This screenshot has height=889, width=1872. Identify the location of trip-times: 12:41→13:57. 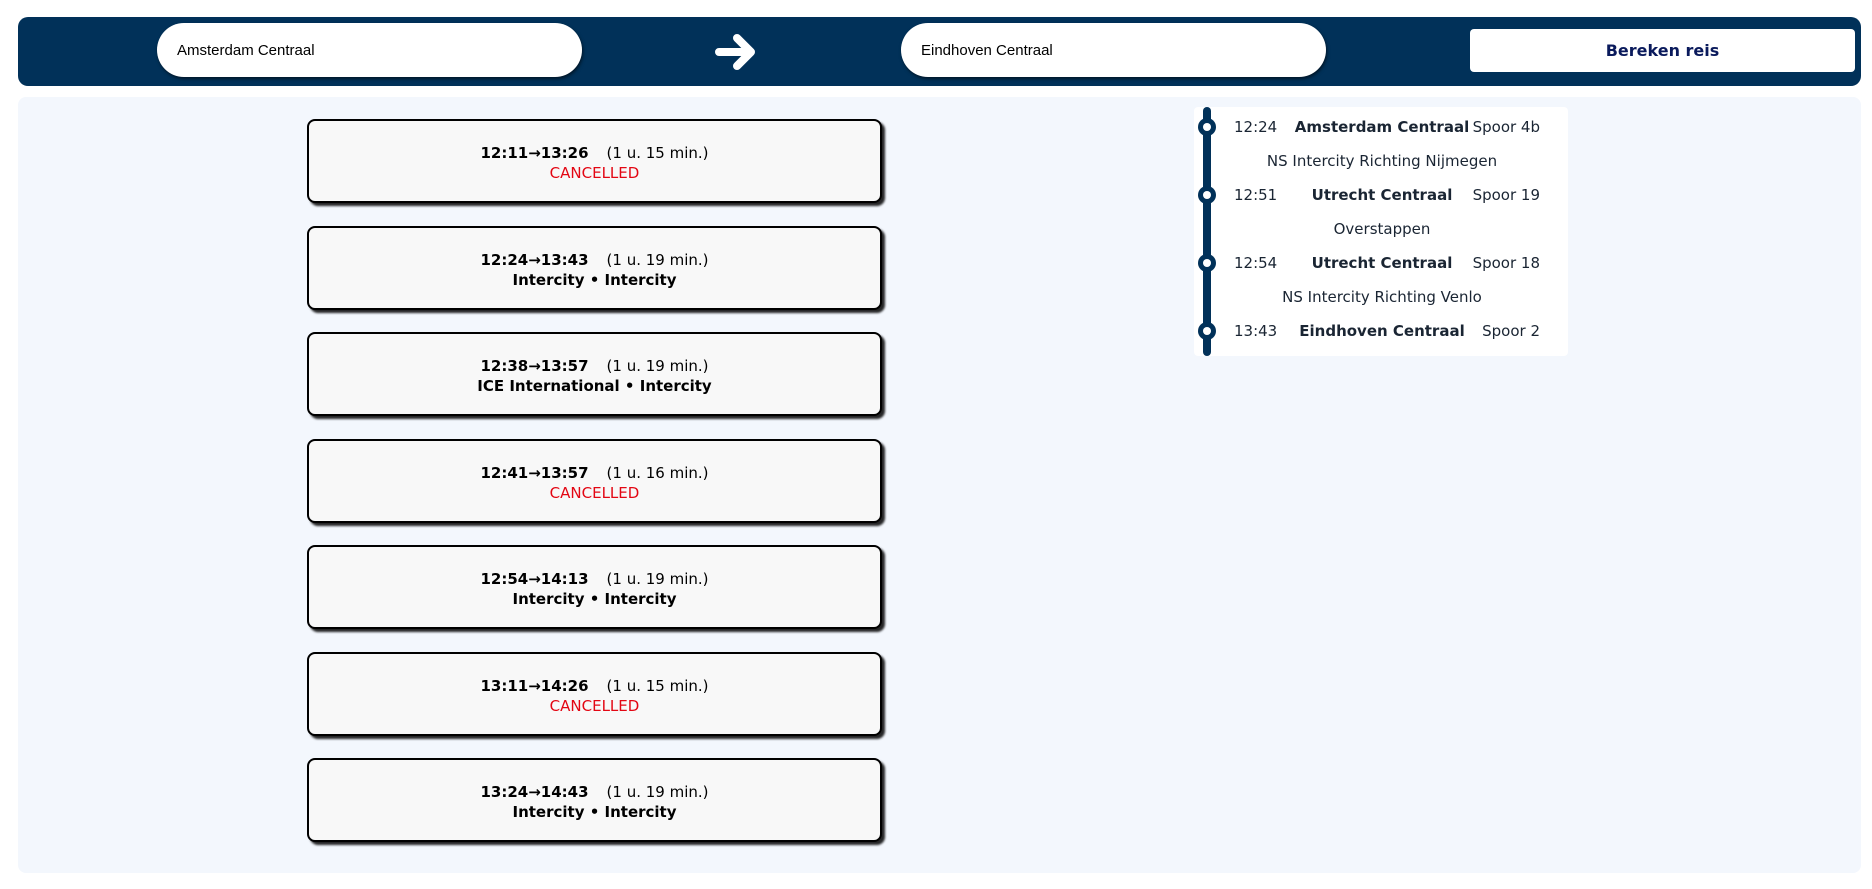
(534, 473).